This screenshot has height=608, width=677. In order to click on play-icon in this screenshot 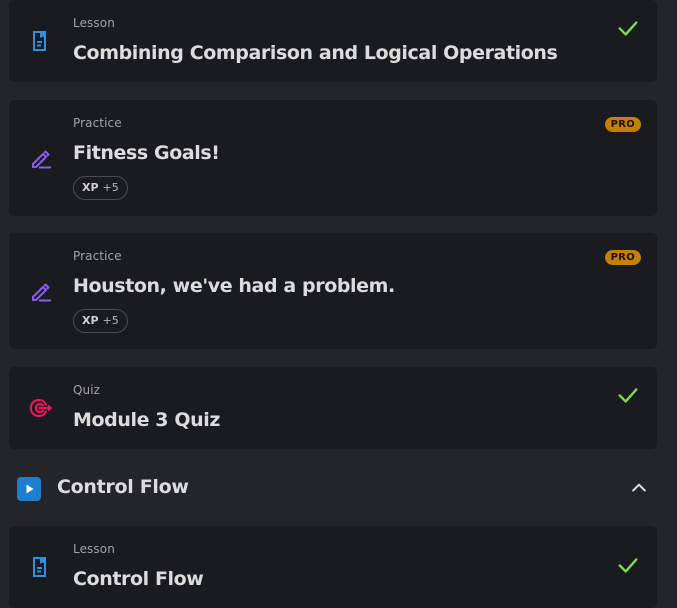, I will do `click(29, 489)`.